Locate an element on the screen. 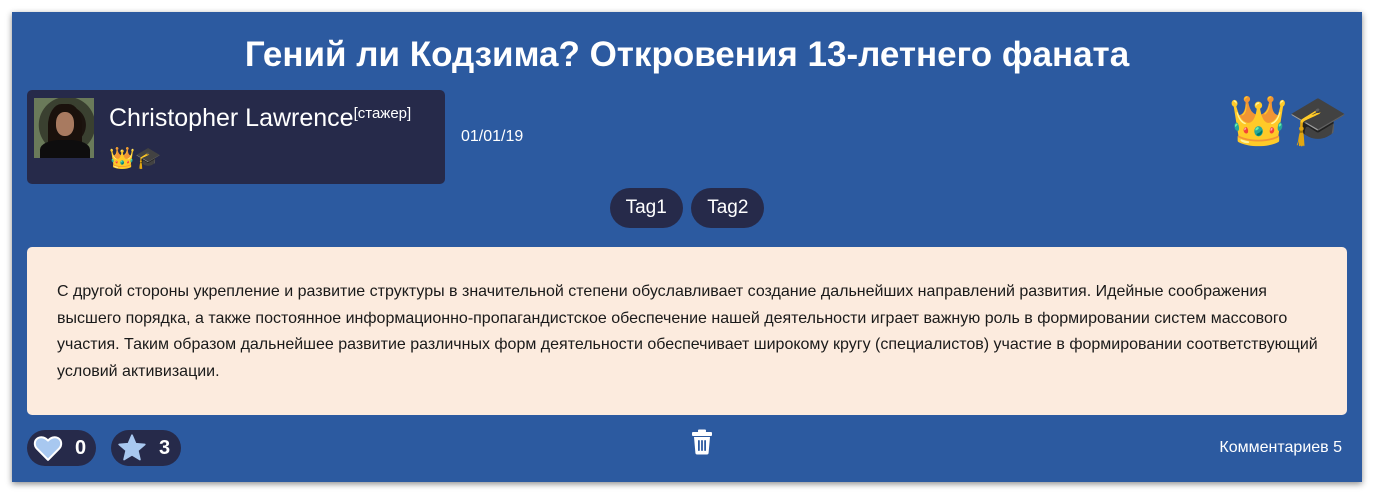  post-date: 01/01/19 is located at coordinates (492, 136).